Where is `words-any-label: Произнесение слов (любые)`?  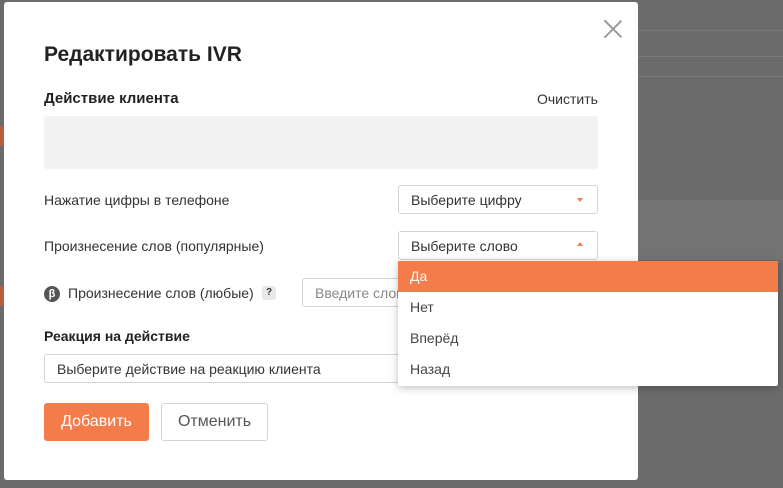 words-any-label: Произнесение слов (любые) is located at coordinates (161, 293).